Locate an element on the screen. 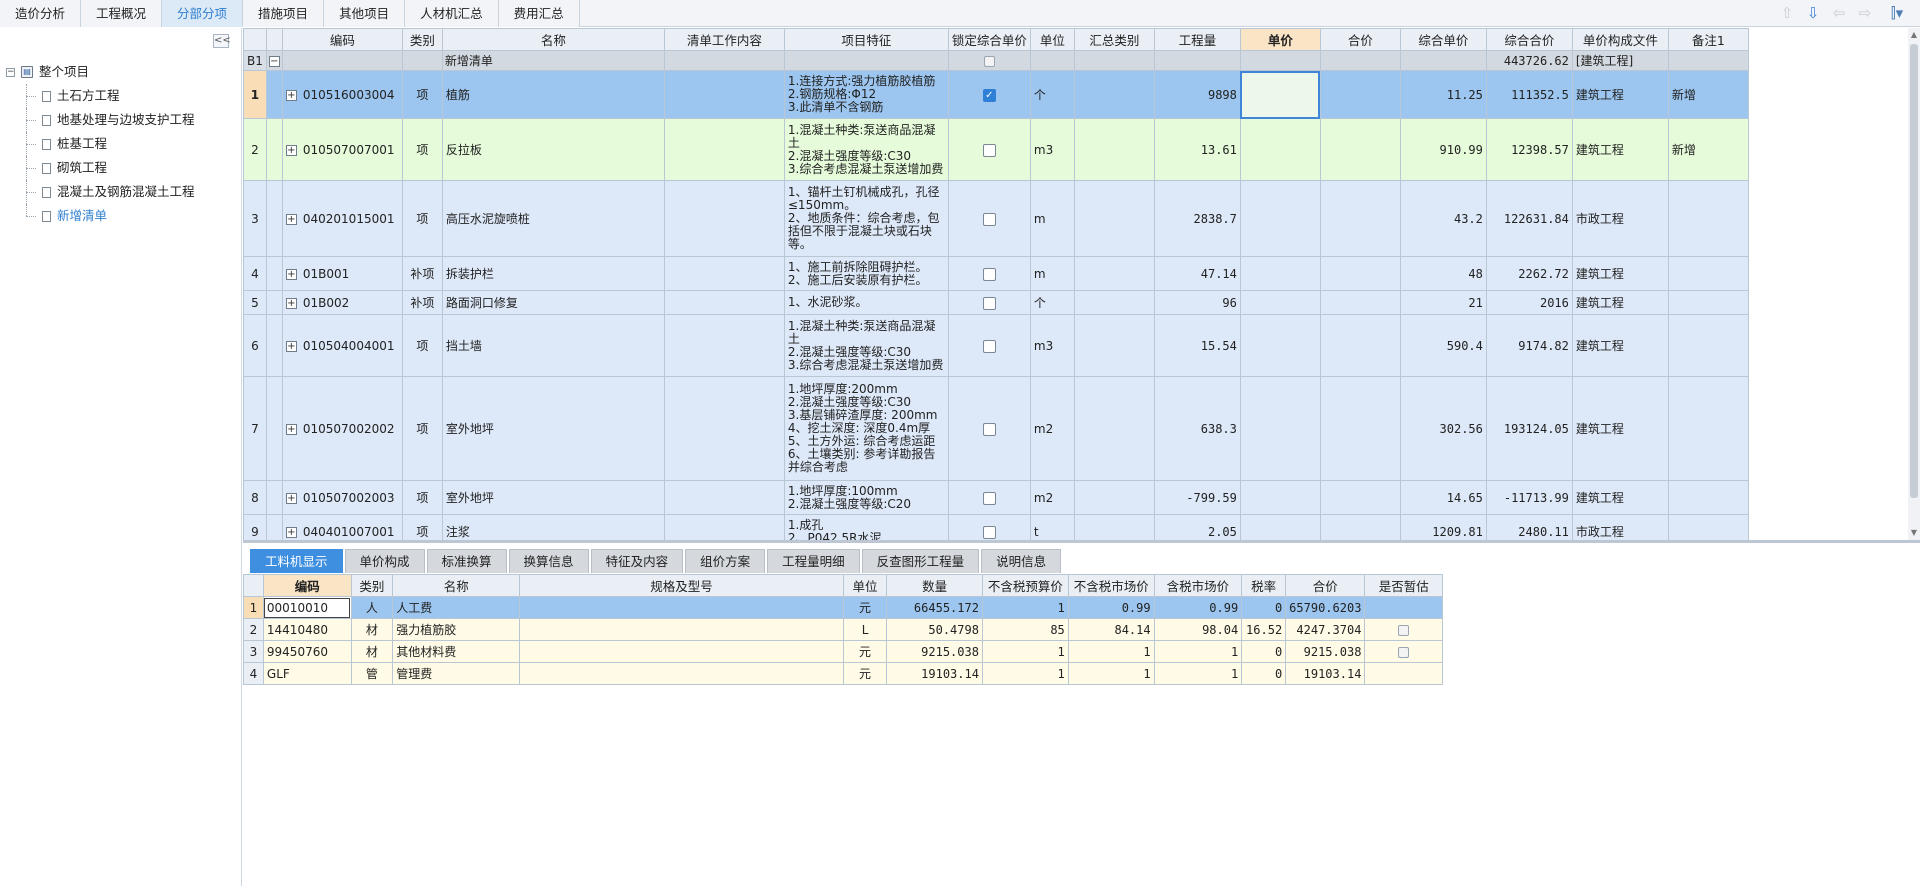 Image resolution: width=1920 pixels, height=886 pixels. group-row: B1− 新增清单 443726.62 [建筑工程] is located at coordinates (996, 60).